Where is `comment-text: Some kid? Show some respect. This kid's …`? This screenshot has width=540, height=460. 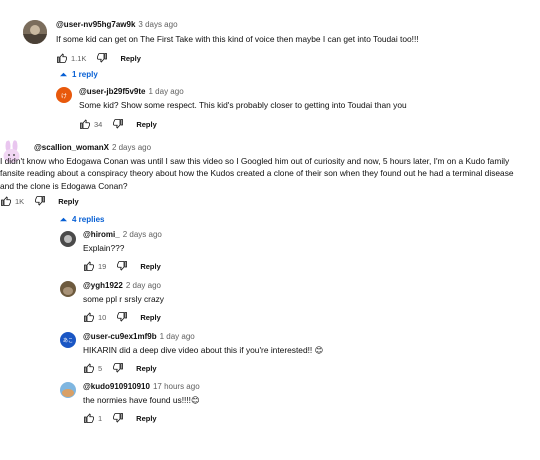 comment-text: Some kid? Show some respect. This kid's … is located at coordinates (243, 105).